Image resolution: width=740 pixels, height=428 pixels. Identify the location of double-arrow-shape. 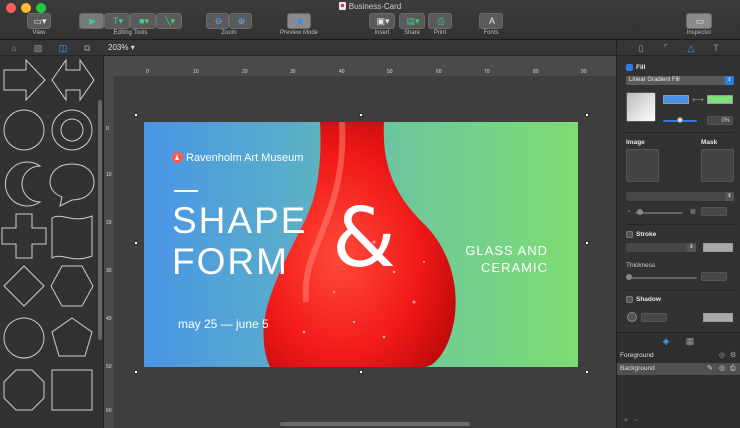
(73, 80).